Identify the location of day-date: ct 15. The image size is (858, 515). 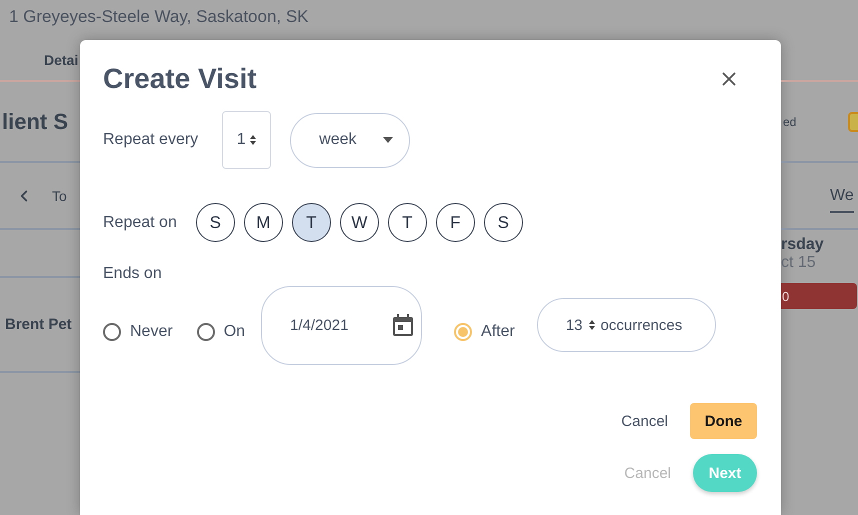
(798, 263).